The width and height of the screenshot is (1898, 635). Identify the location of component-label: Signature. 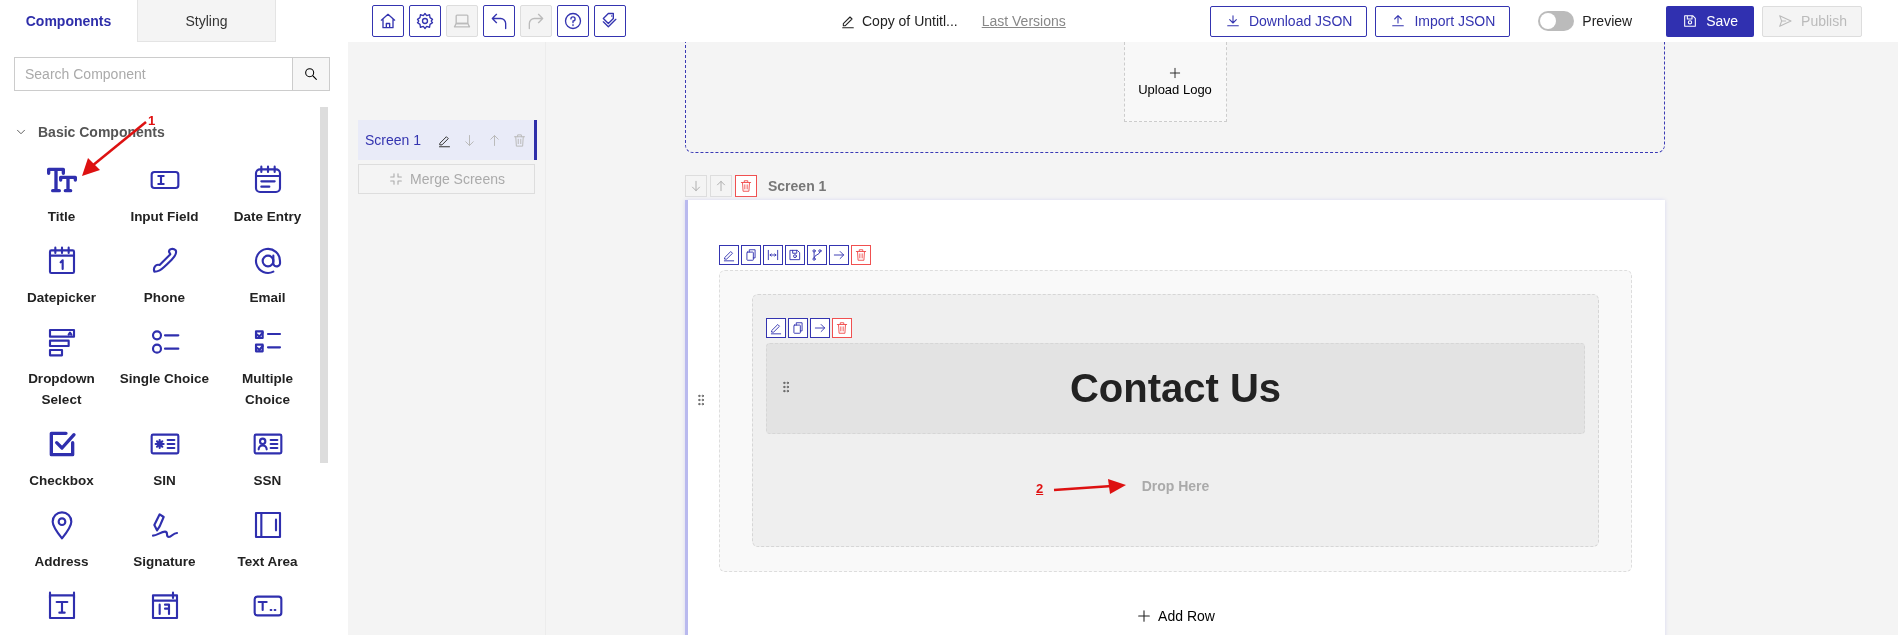
(164, 561).